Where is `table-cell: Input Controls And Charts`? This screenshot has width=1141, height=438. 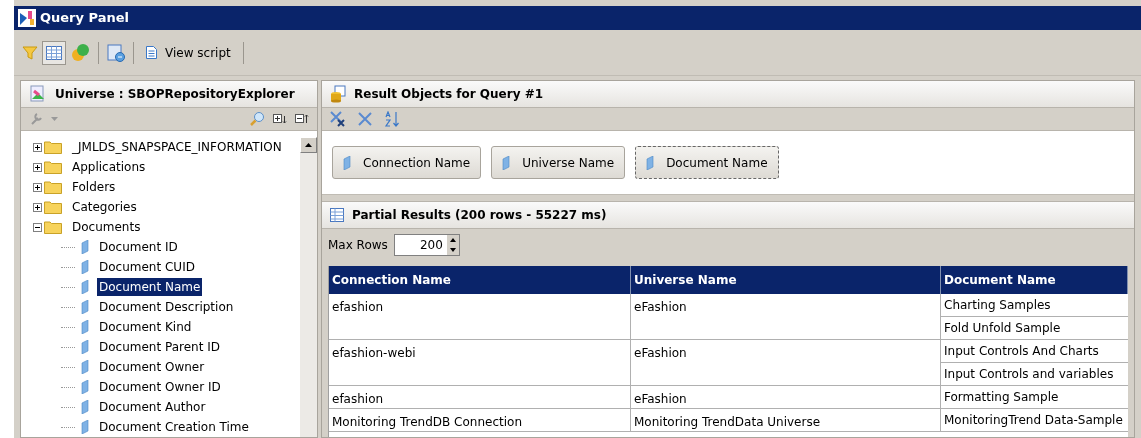
table-cell: Input Controls And Charts is located at coordinates (1034, 351).